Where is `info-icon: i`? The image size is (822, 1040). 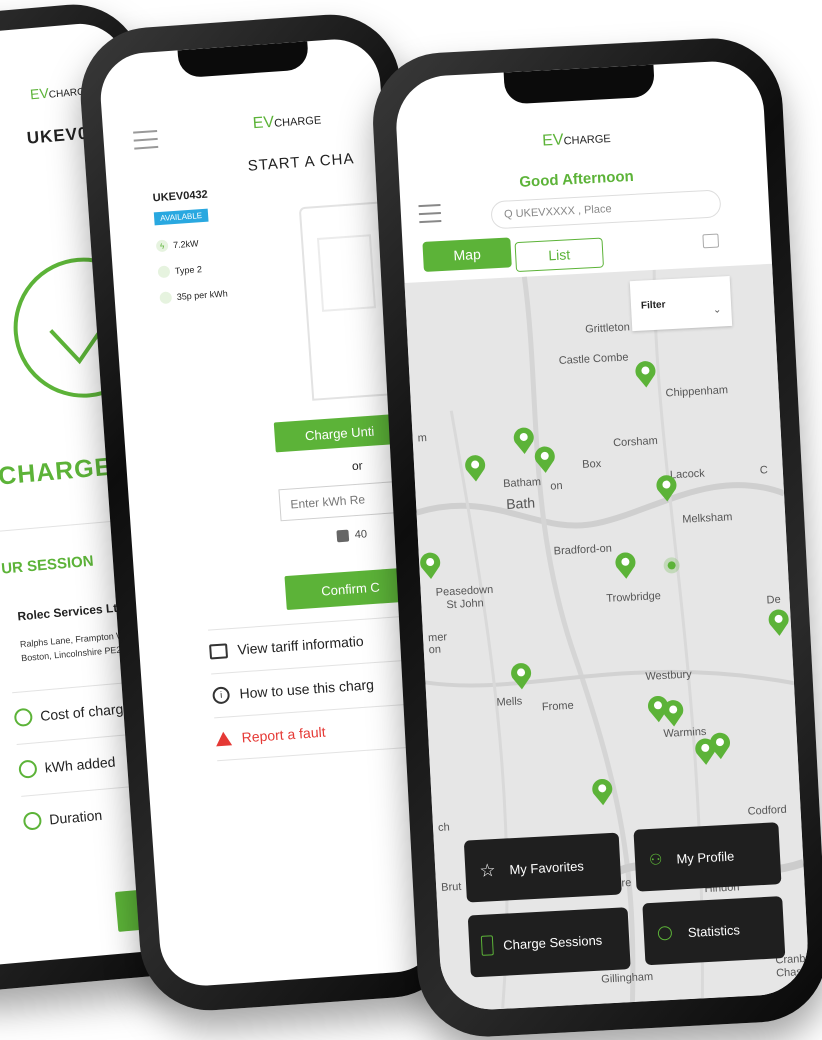
info-icon: i is located at coordinates (221, 694).